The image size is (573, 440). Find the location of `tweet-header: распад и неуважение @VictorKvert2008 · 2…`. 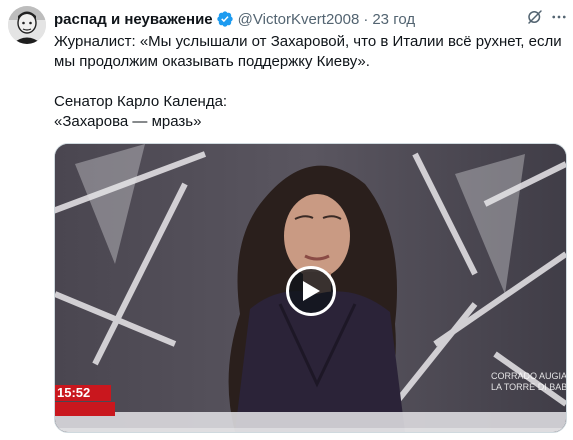

tweet-header: распад и неуважение @VictorKvert2008 · 2… is located at coordinates (307, 19).